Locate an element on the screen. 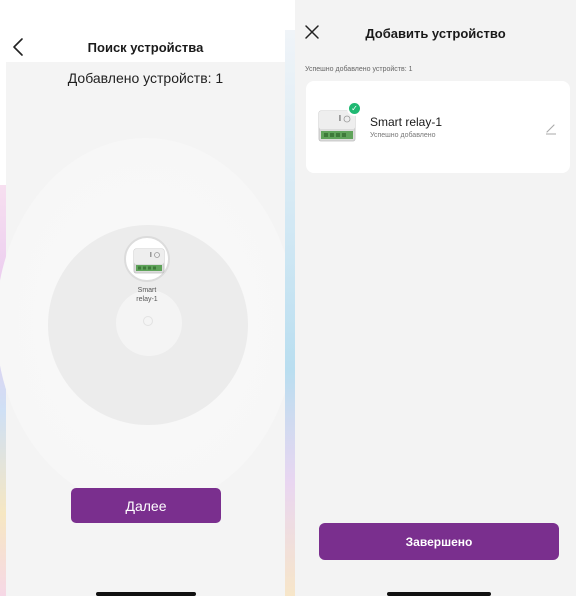 The width and height of the screenshot is (576, 596). found-device-bubble is located at coordinates (147, 259).